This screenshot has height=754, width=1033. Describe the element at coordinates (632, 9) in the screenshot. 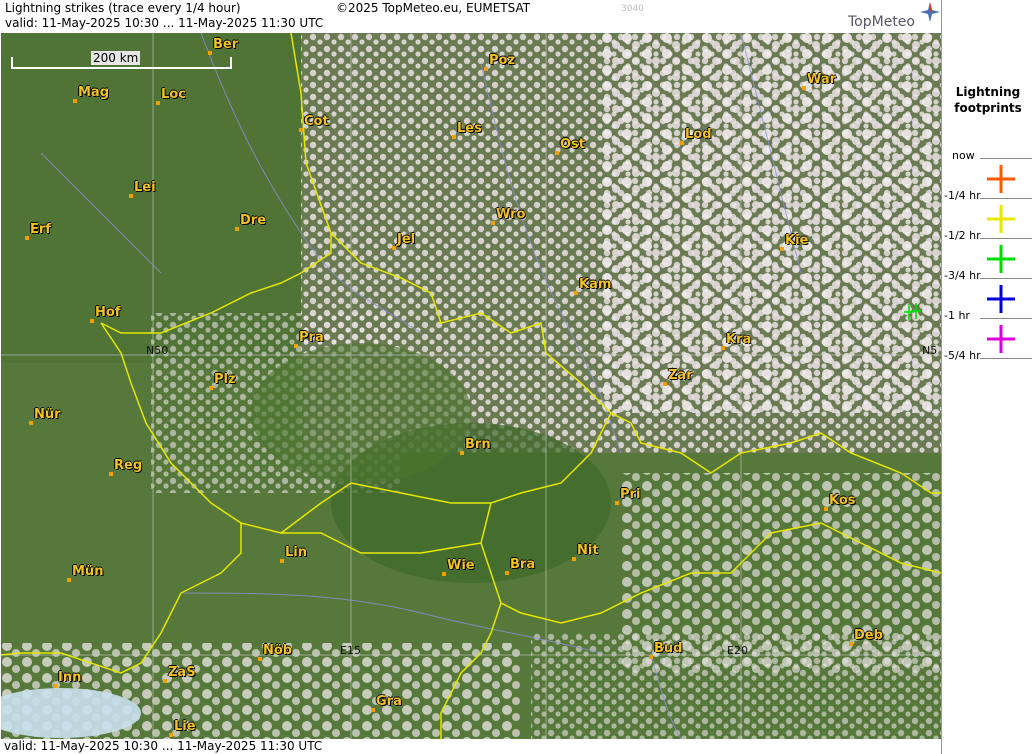

I see `map-code: 3040` at that location.